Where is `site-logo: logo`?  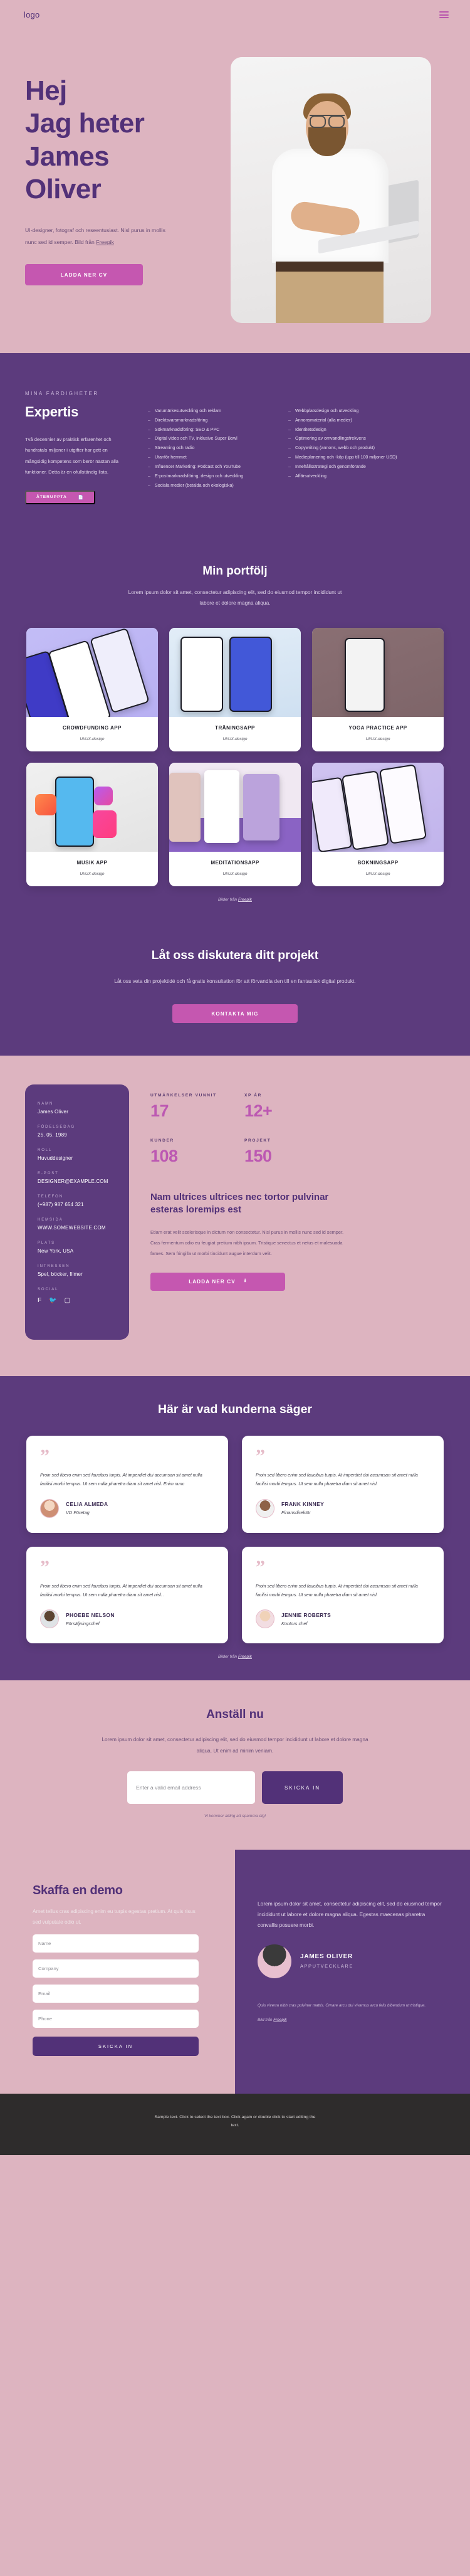
site-logo: logo is located at coordinates (31, 14).